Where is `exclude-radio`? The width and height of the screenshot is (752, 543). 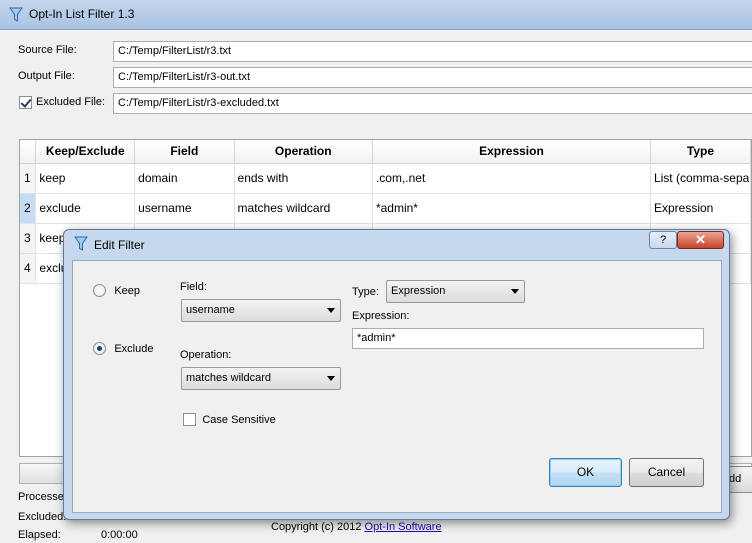 exclude-radio is located at coordinates (99, 349).